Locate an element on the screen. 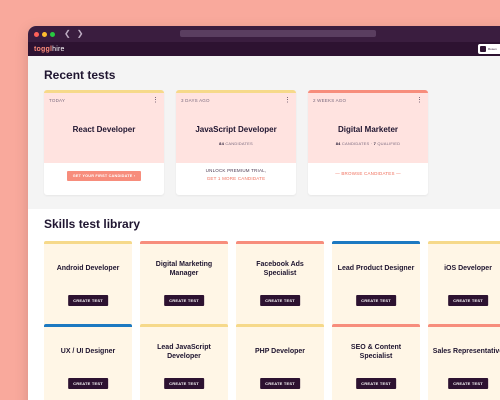 The height and width of the screenshot is (400, 500). test-date: 2 WEEKS AGO is located at coordinates (330, 100).